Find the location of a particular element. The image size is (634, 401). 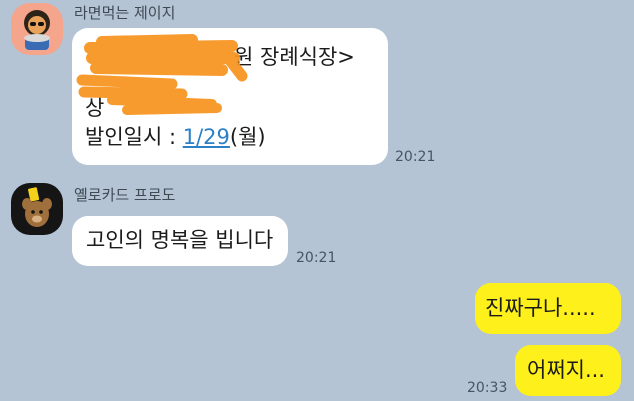

message-text: 고인의 명복을 빕니다 is located at coordinates (180, 240).